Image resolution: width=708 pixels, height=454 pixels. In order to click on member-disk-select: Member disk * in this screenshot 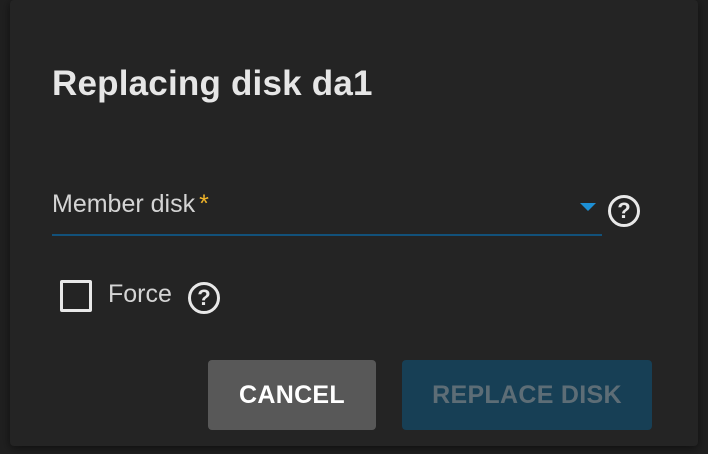, I will do `click(327, 208)`.